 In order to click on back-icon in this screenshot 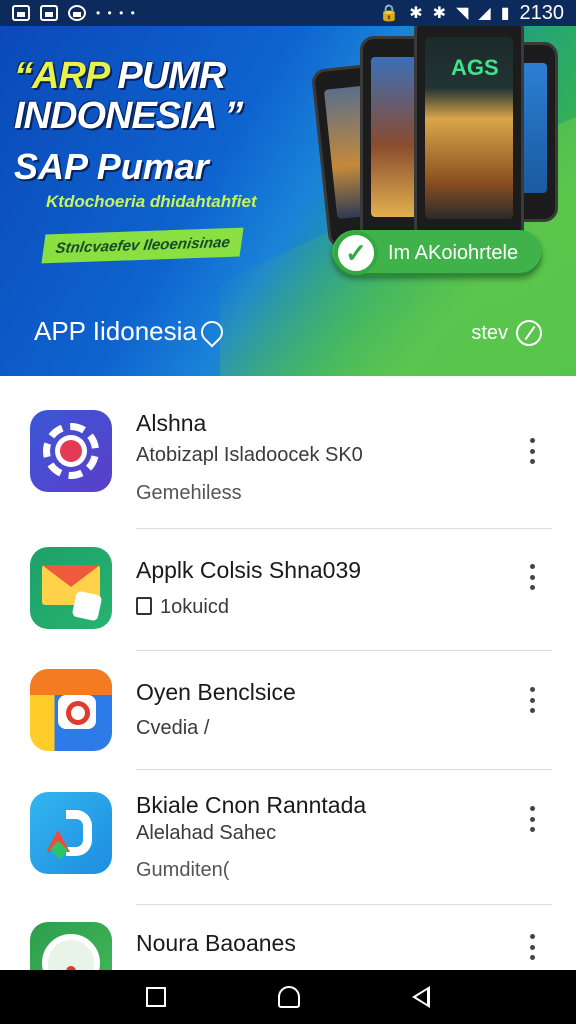, I will do `click(421, 997)`.